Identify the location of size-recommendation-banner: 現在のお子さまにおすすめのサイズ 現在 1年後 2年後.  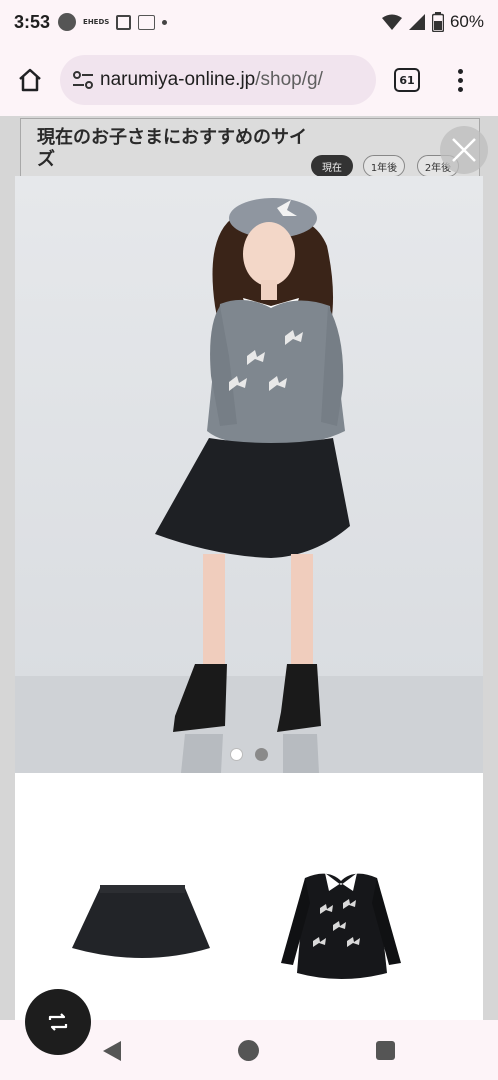
(250, 148).